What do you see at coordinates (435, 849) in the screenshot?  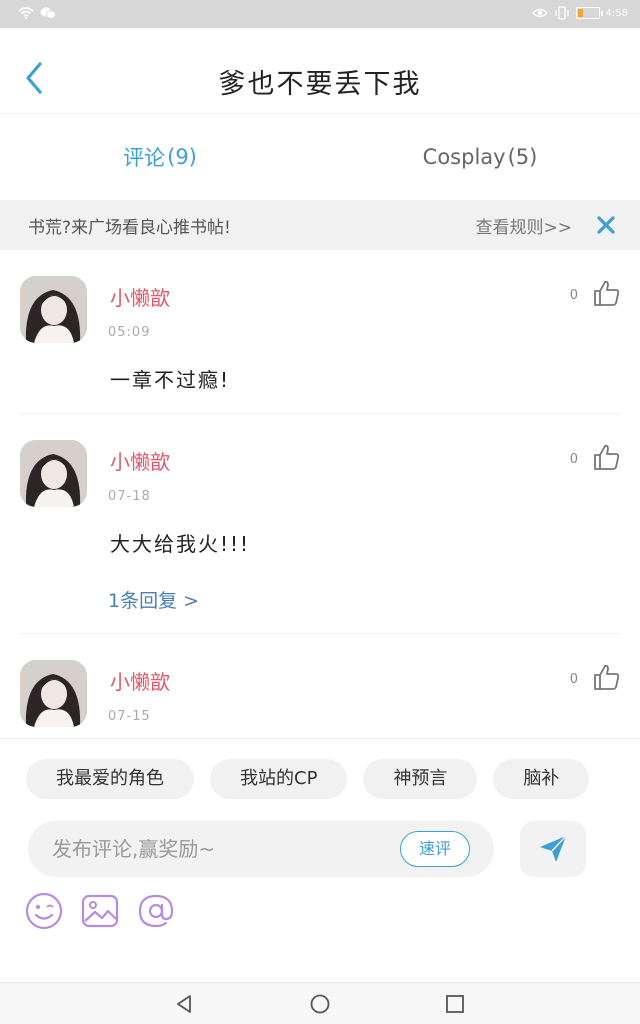 I see `quick-comment-button: 速评` at bounding box center [435, 849].